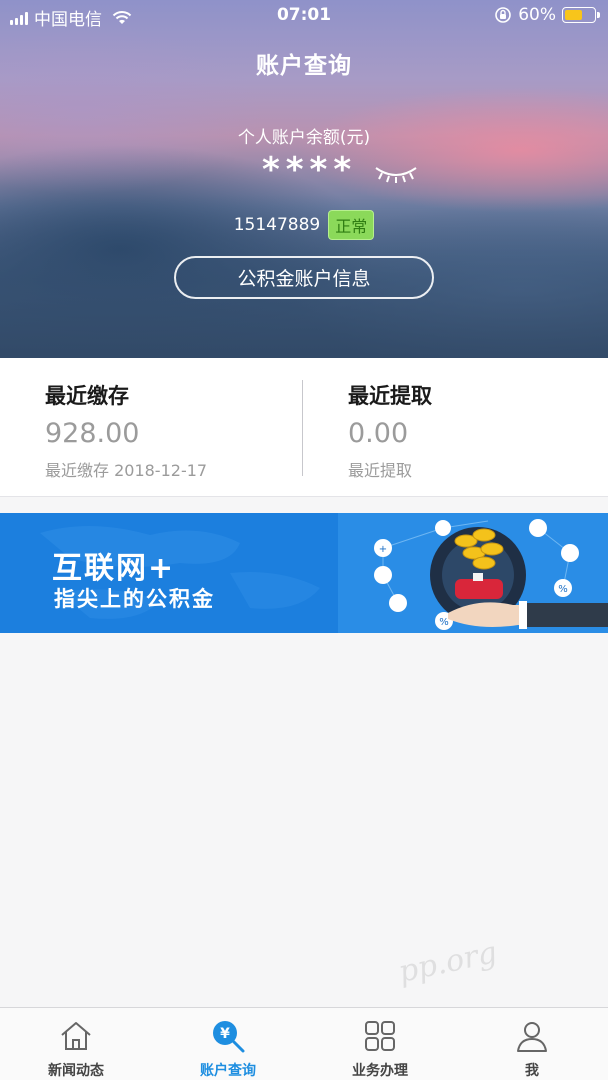 The height and width of the screenshot is (1080, 608). Describe the element at coordinates (310, 170) in the screenshot. I see `balance-value: ****` at that location.